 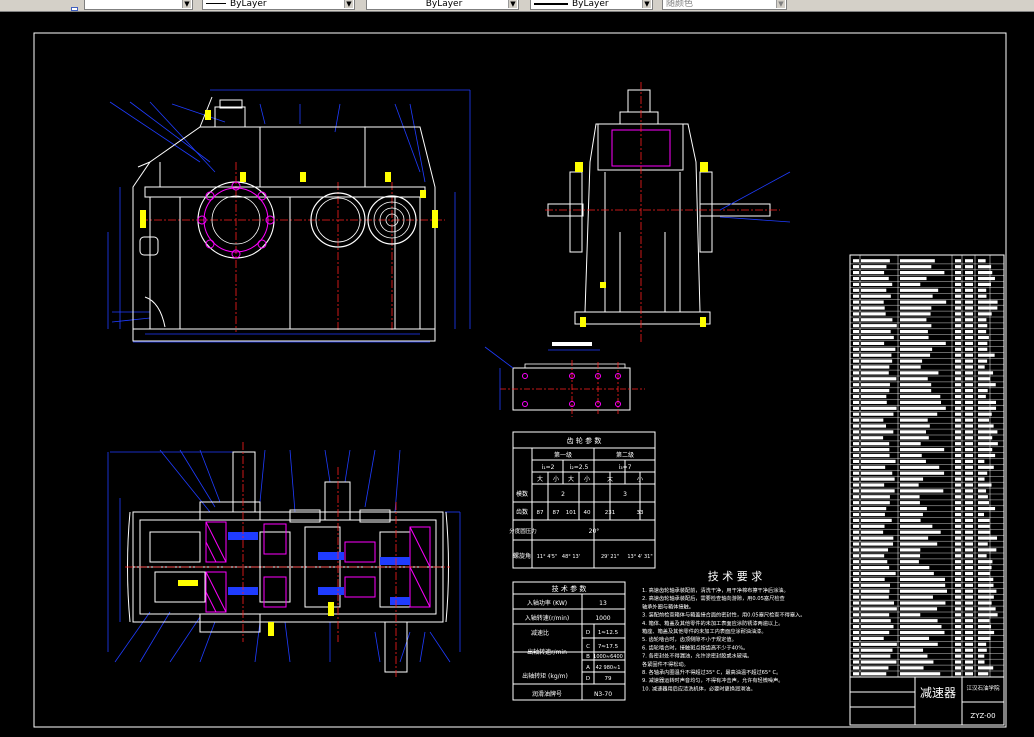 I want to click on base-view-dimensions, so click(x=499, y=378).